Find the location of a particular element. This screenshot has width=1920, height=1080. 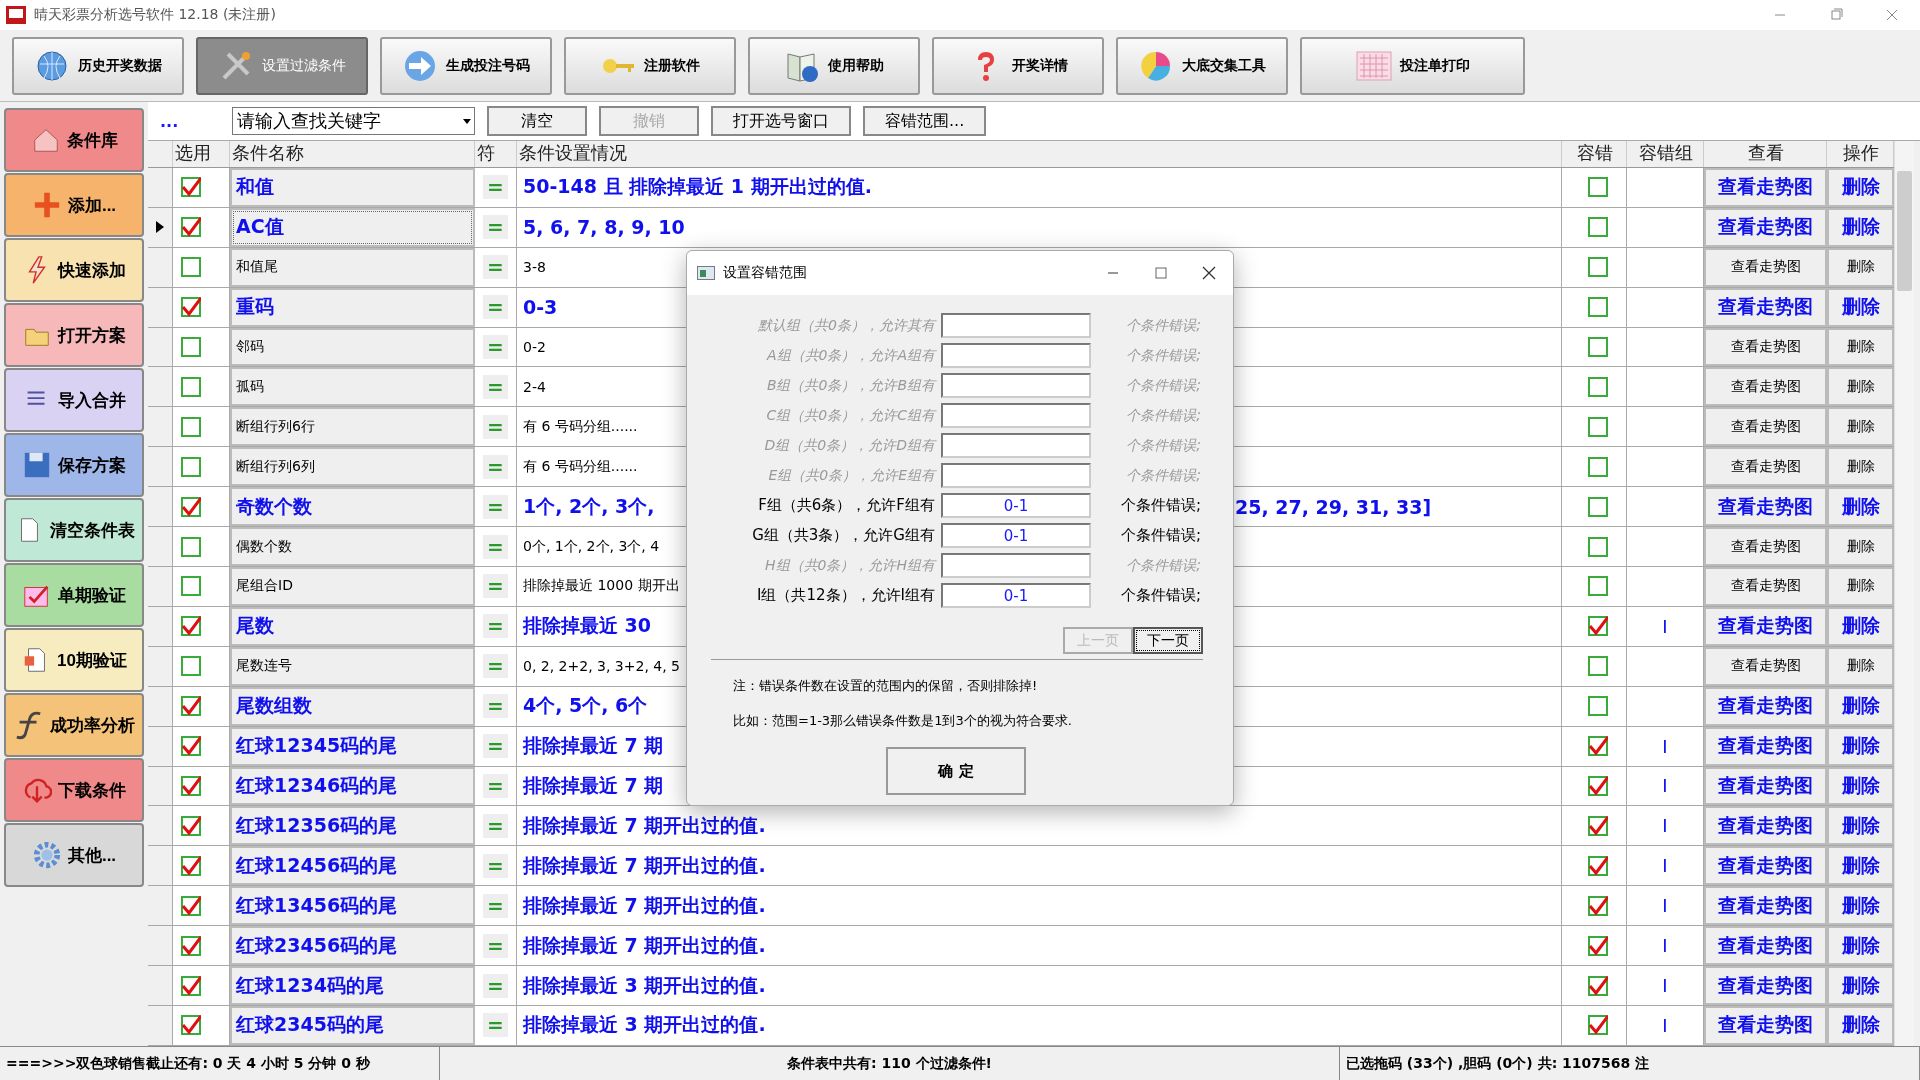

condition-name: 红球12356码的尾 is located at coordinates (352, 826).